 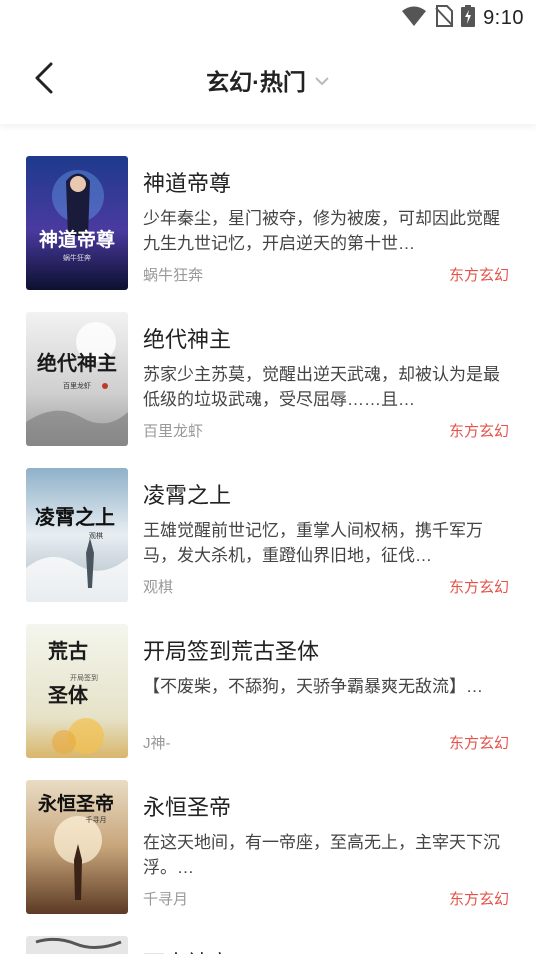 What do you see at coordinates (84, 677) in the screenshot?
I see `svg-text: 开局签到` at bounding box center [84, 677].